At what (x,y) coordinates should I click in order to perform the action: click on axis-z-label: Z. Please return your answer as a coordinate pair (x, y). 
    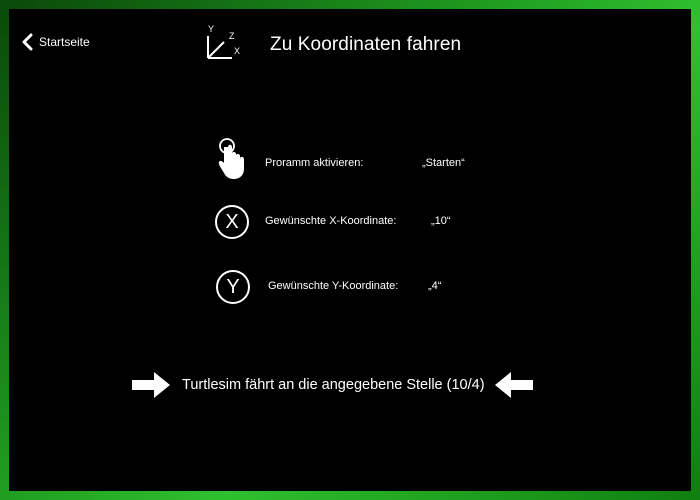
    Looking at the image, I should click on (232, 36).